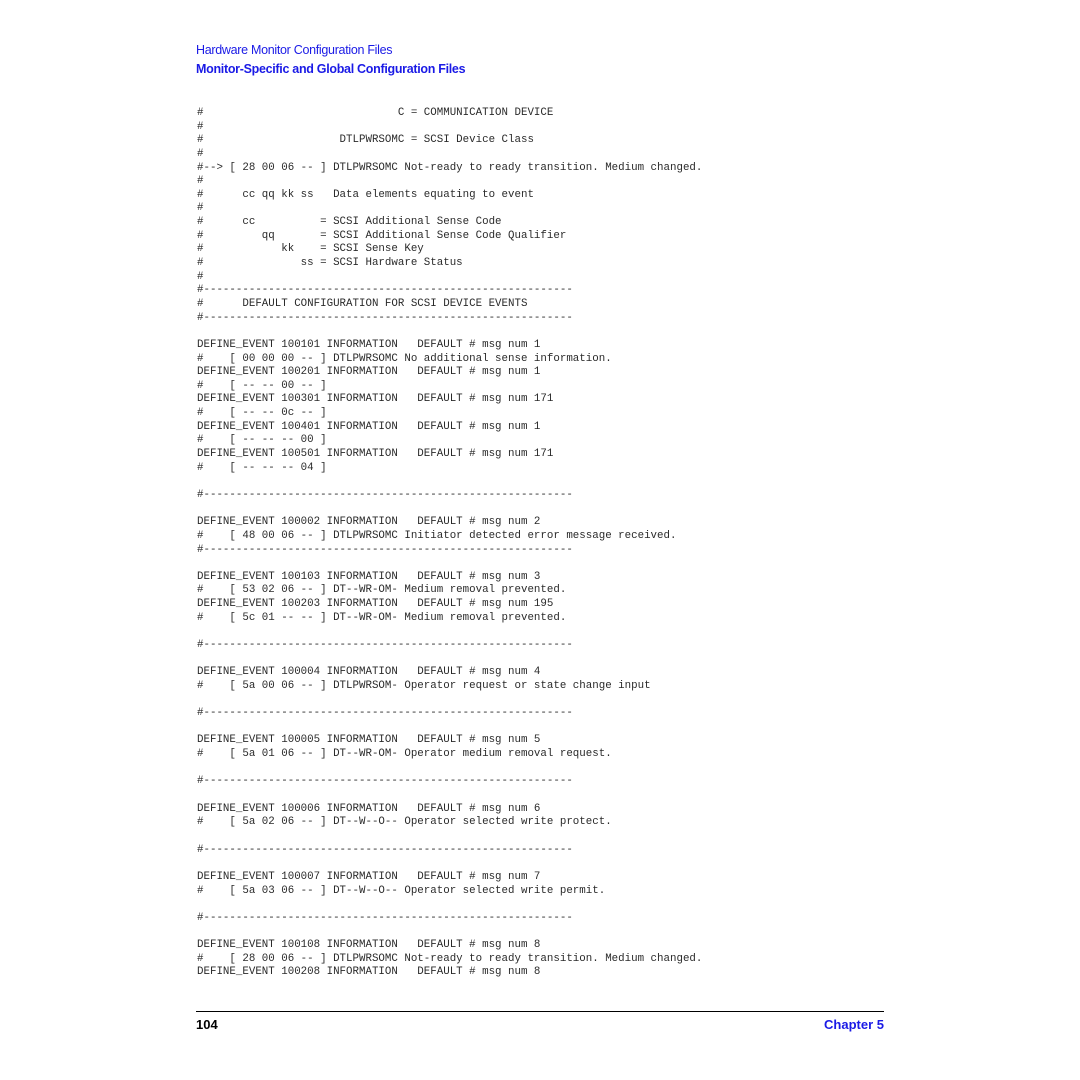 This screenshot has height=1080, width=1080. What do you see at coordinates (262, 467) in the screenshot?
I see `code-line: # [ -- -- -- 04 ]` at bounding box center [262, 467].